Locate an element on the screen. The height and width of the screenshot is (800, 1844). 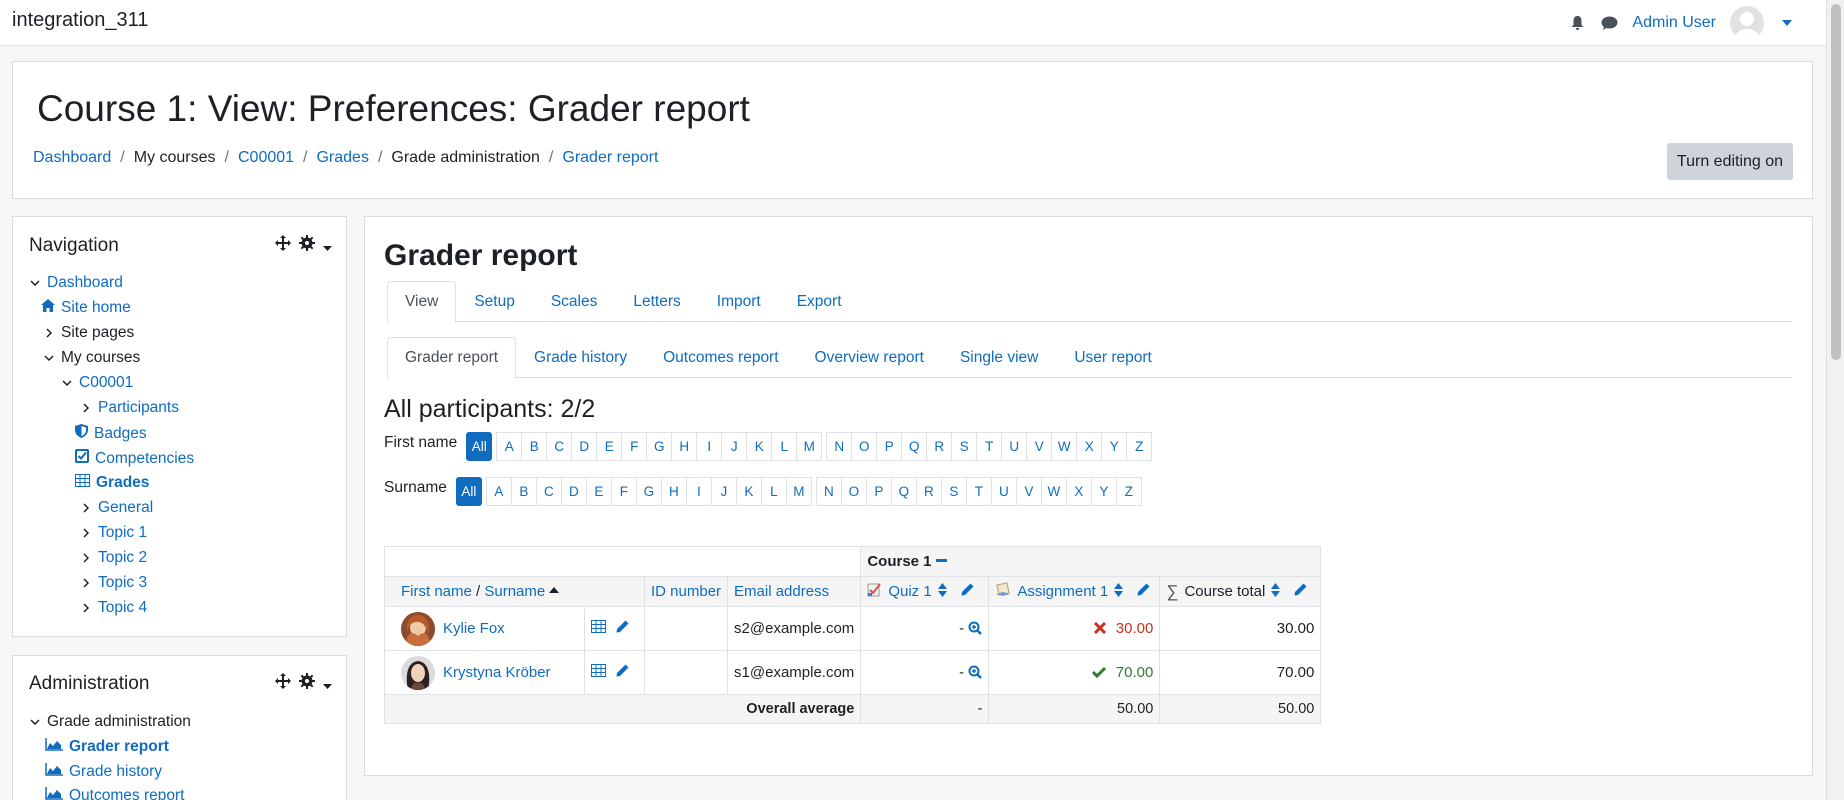
tab-import: Import is located at coordinates (739, 301).